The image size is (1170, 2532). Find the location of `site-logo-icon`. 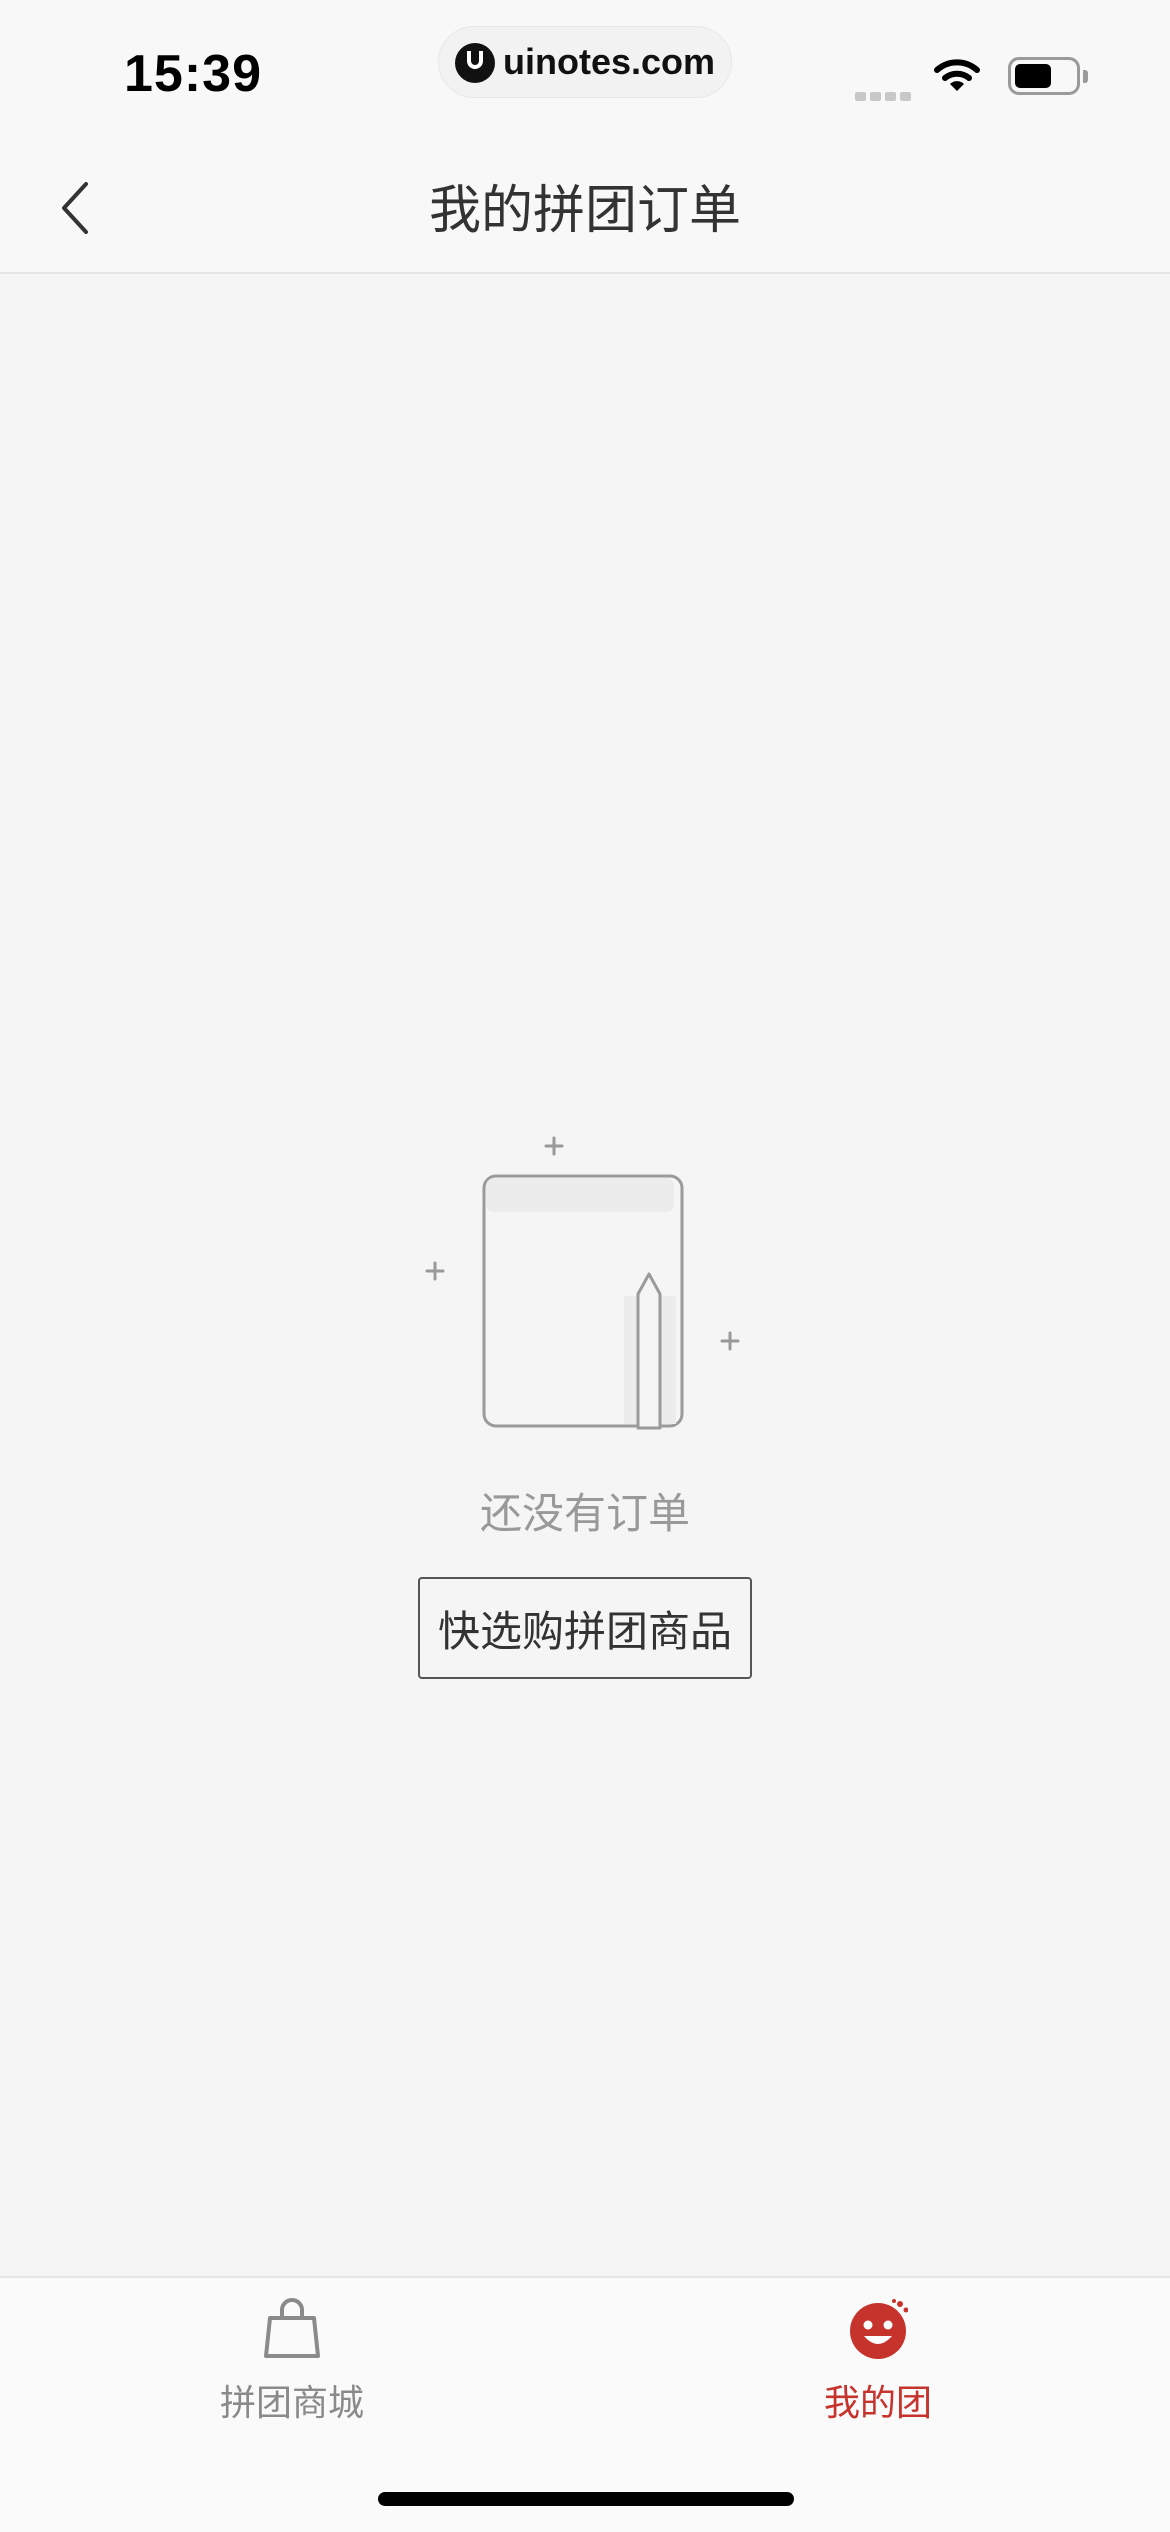

site-logo-icon is located at coordinates (475, 63).